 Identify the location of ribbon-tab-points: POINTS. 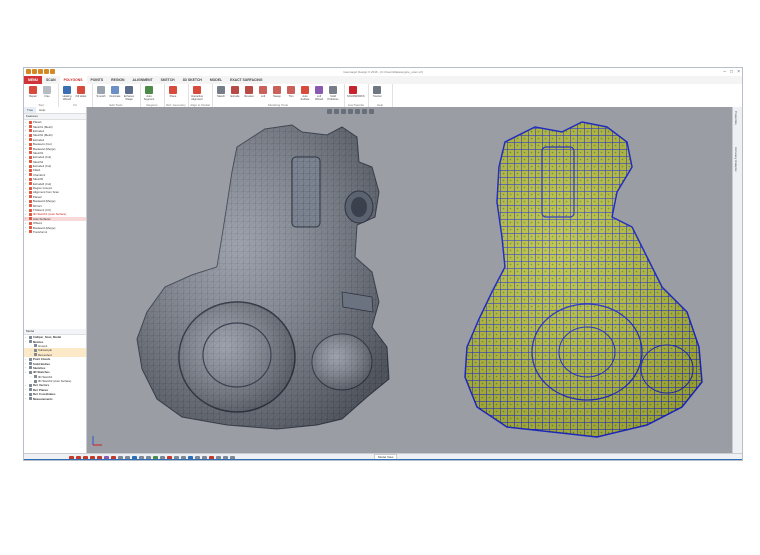
(97, 80).